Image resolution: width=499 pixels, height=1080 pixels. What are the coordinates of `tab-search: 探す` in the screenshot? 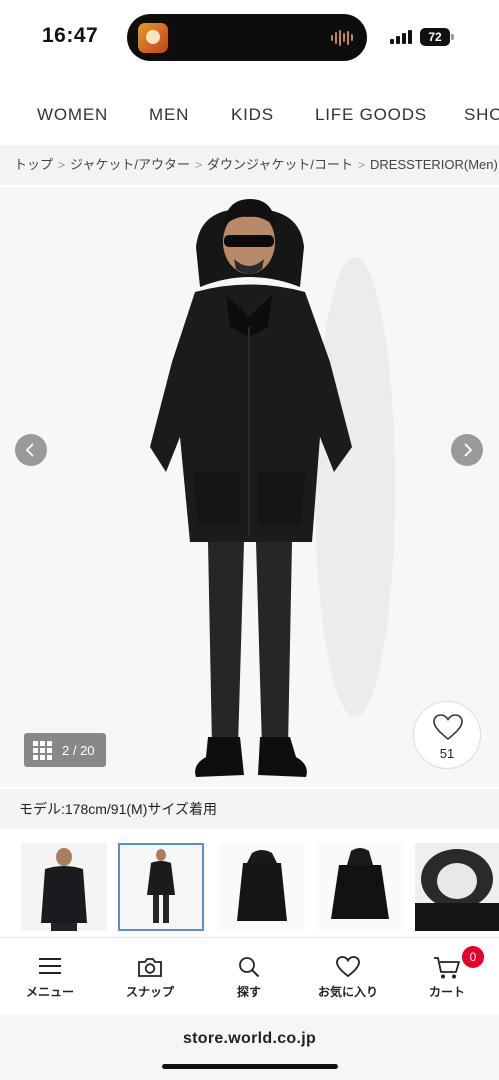 It's located at (249, 976).